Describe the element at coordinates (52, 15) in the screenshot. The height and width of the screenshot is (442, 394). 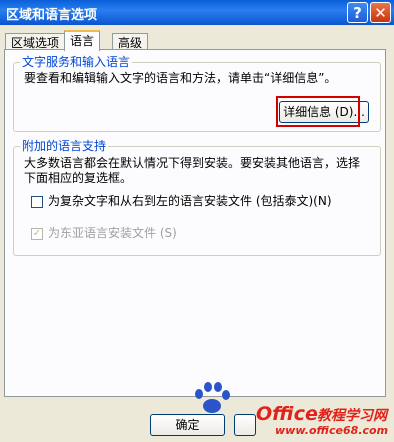
I see `window-title: 区域和语言选项` at that location.